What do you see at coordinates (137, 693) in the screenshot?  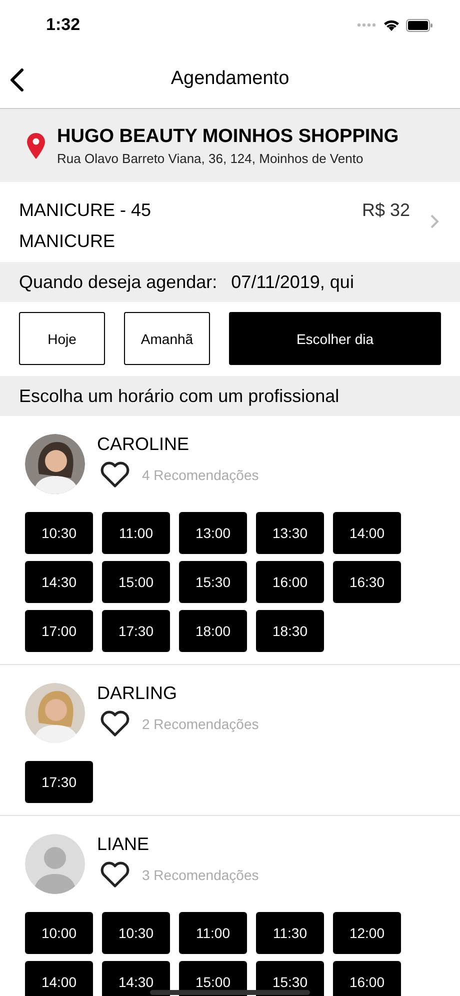 I see `professional-name: DARLING` at bounding box center [137, 693].